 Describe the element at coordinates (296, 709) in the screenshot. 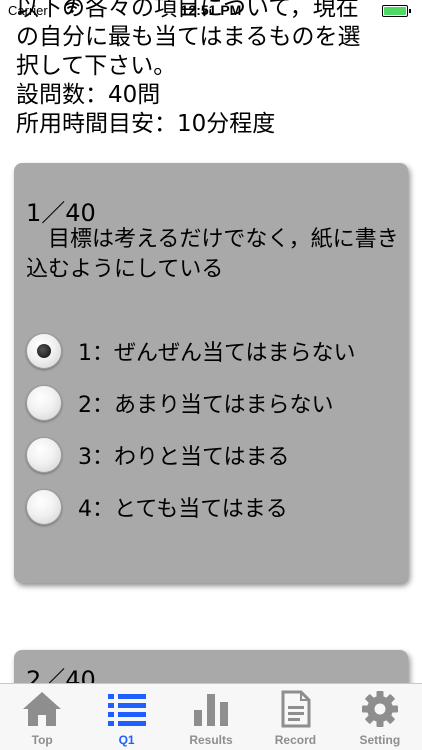

I see `document-icon` at that location.